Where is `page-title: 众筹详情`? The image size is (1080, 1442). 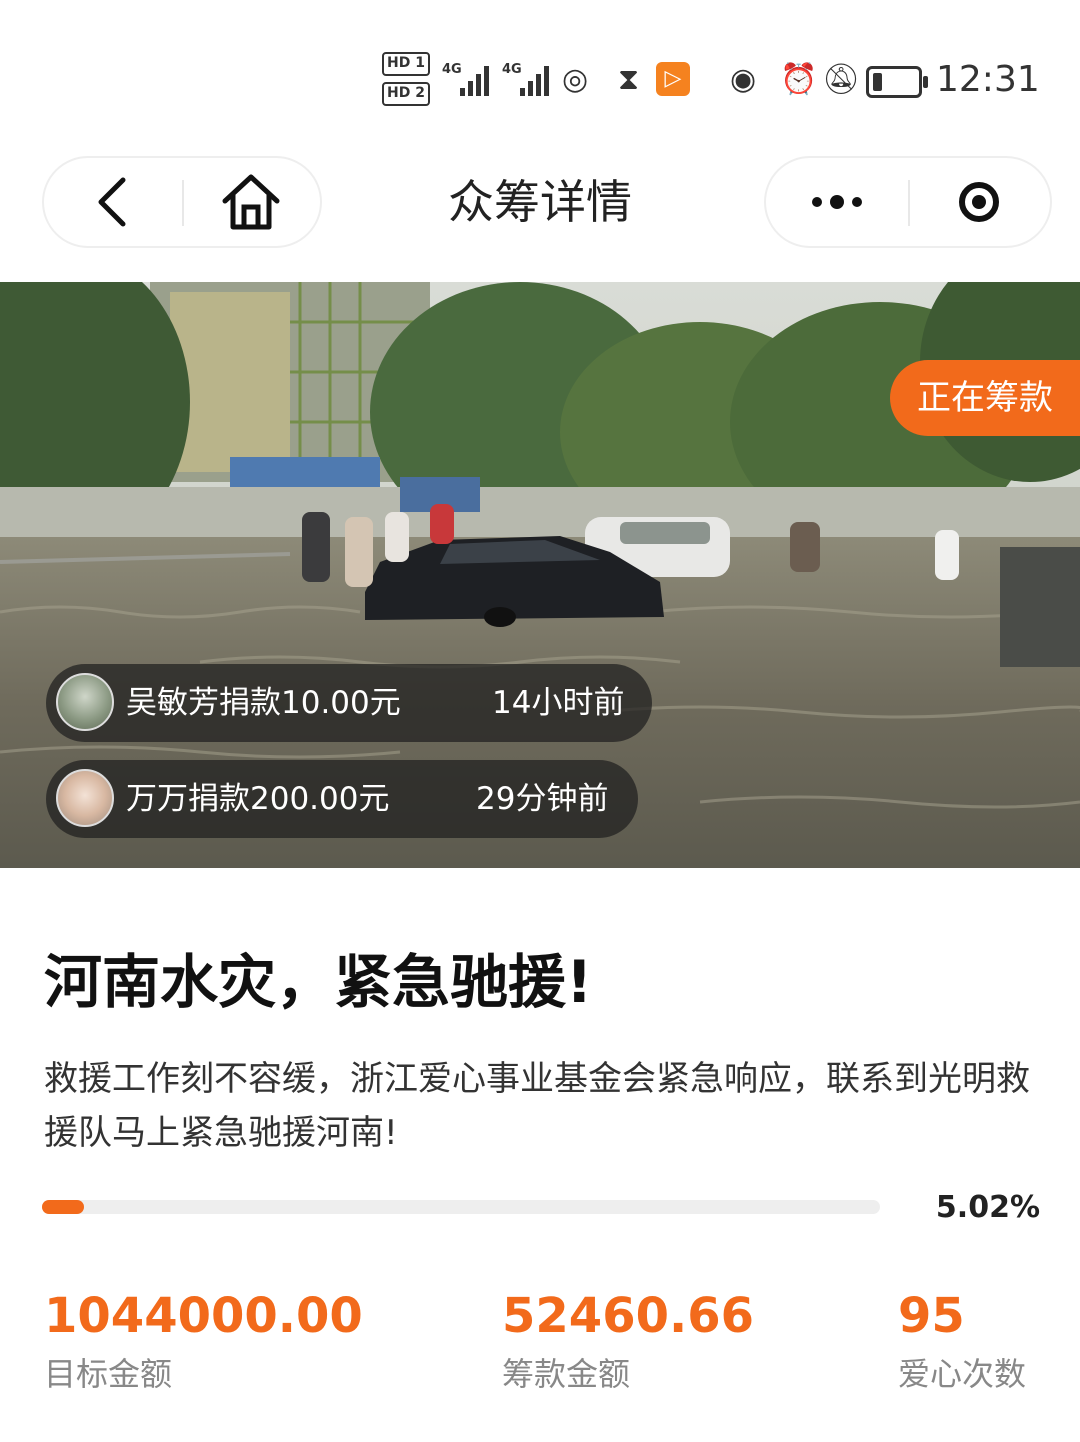
page-title: 众筹详情 is located at coordinates (540, 202).